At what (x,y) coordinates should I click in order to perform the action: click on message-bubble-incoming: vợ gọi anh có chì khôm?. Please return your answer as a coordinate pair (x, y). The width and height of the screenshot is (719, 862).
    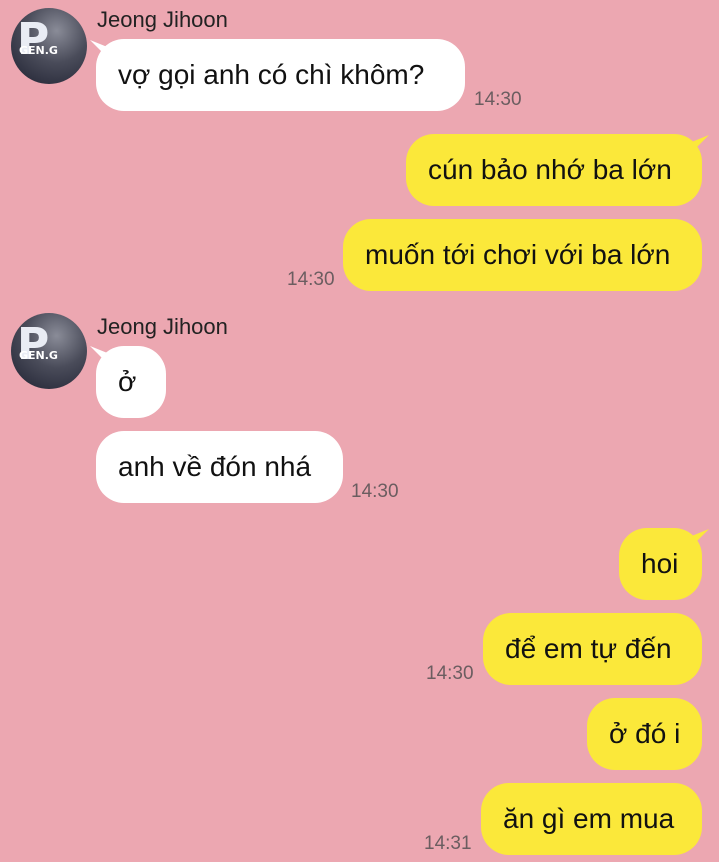
    Looking at the image, I should click on (280, 75).